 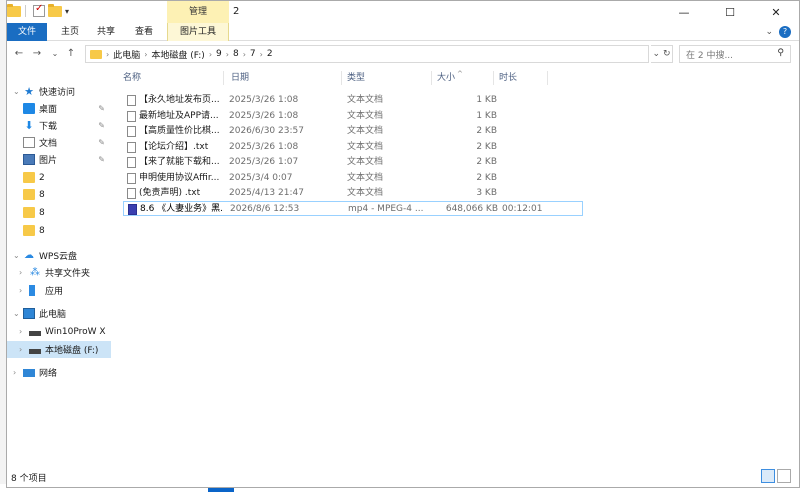 I want to click on drive-icon, so click(x=35, y=333).